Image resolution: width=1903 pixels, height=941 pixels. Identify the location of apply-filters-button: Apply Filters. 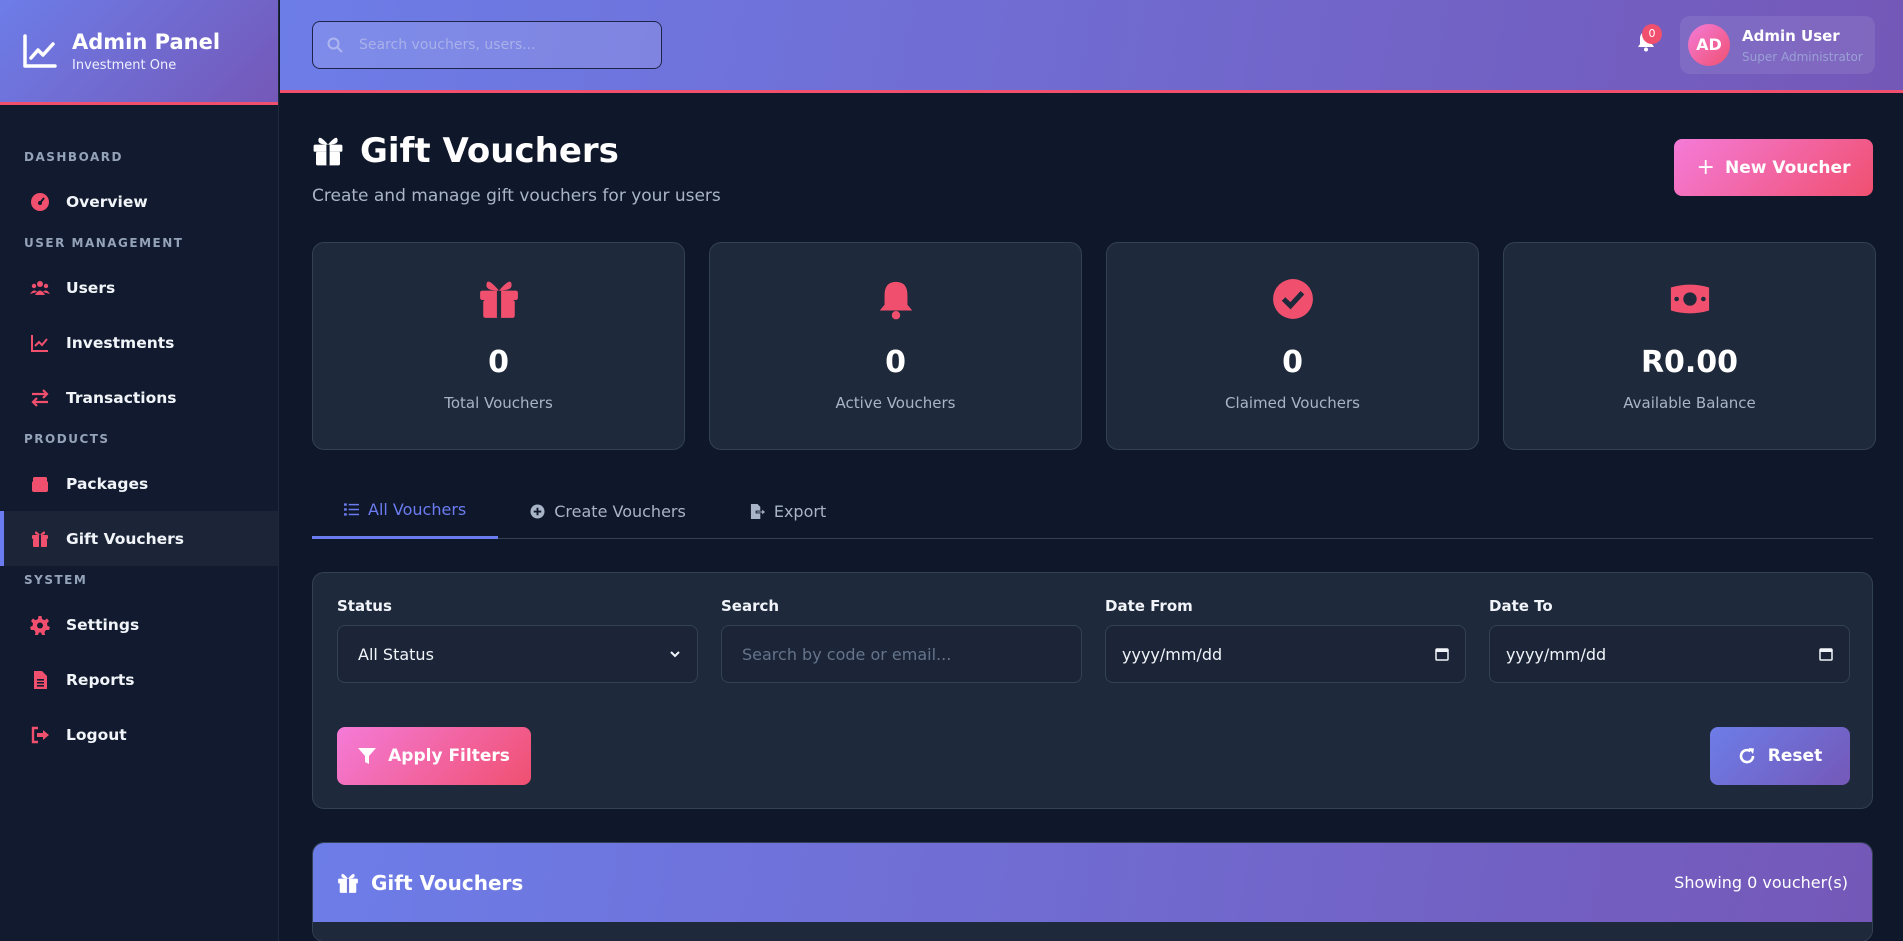
(434, 756).